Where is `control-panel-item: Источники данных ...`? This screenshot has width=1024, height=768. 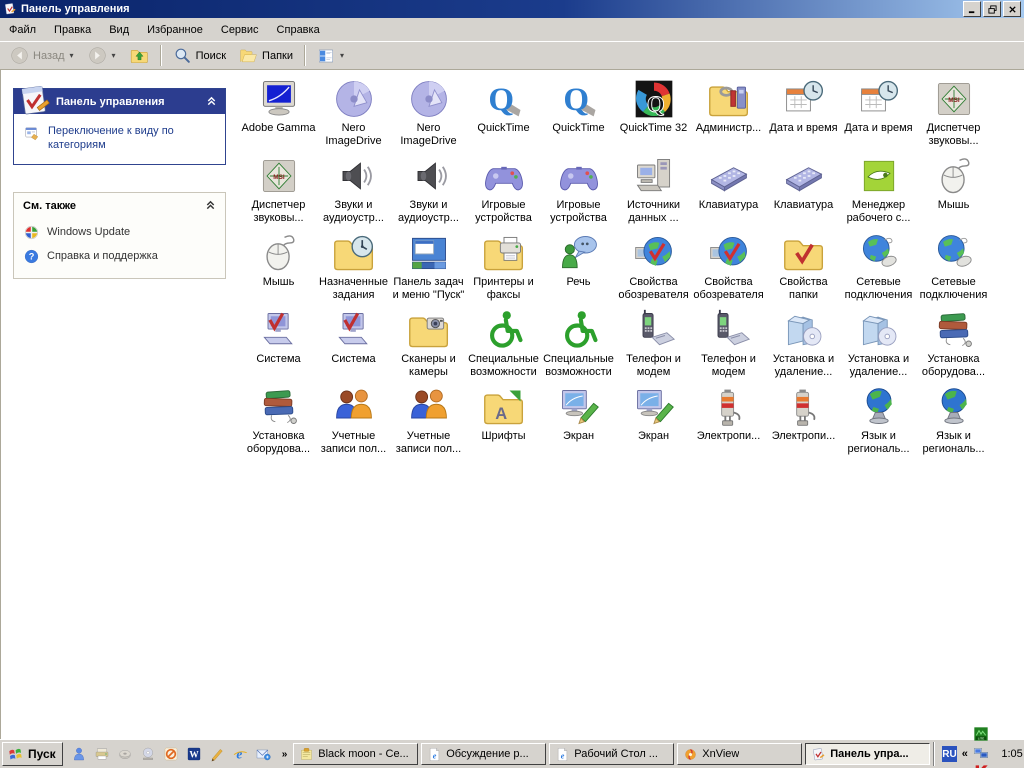 control-panel-item: Источники данных ... is located at coordinates (653, 187).